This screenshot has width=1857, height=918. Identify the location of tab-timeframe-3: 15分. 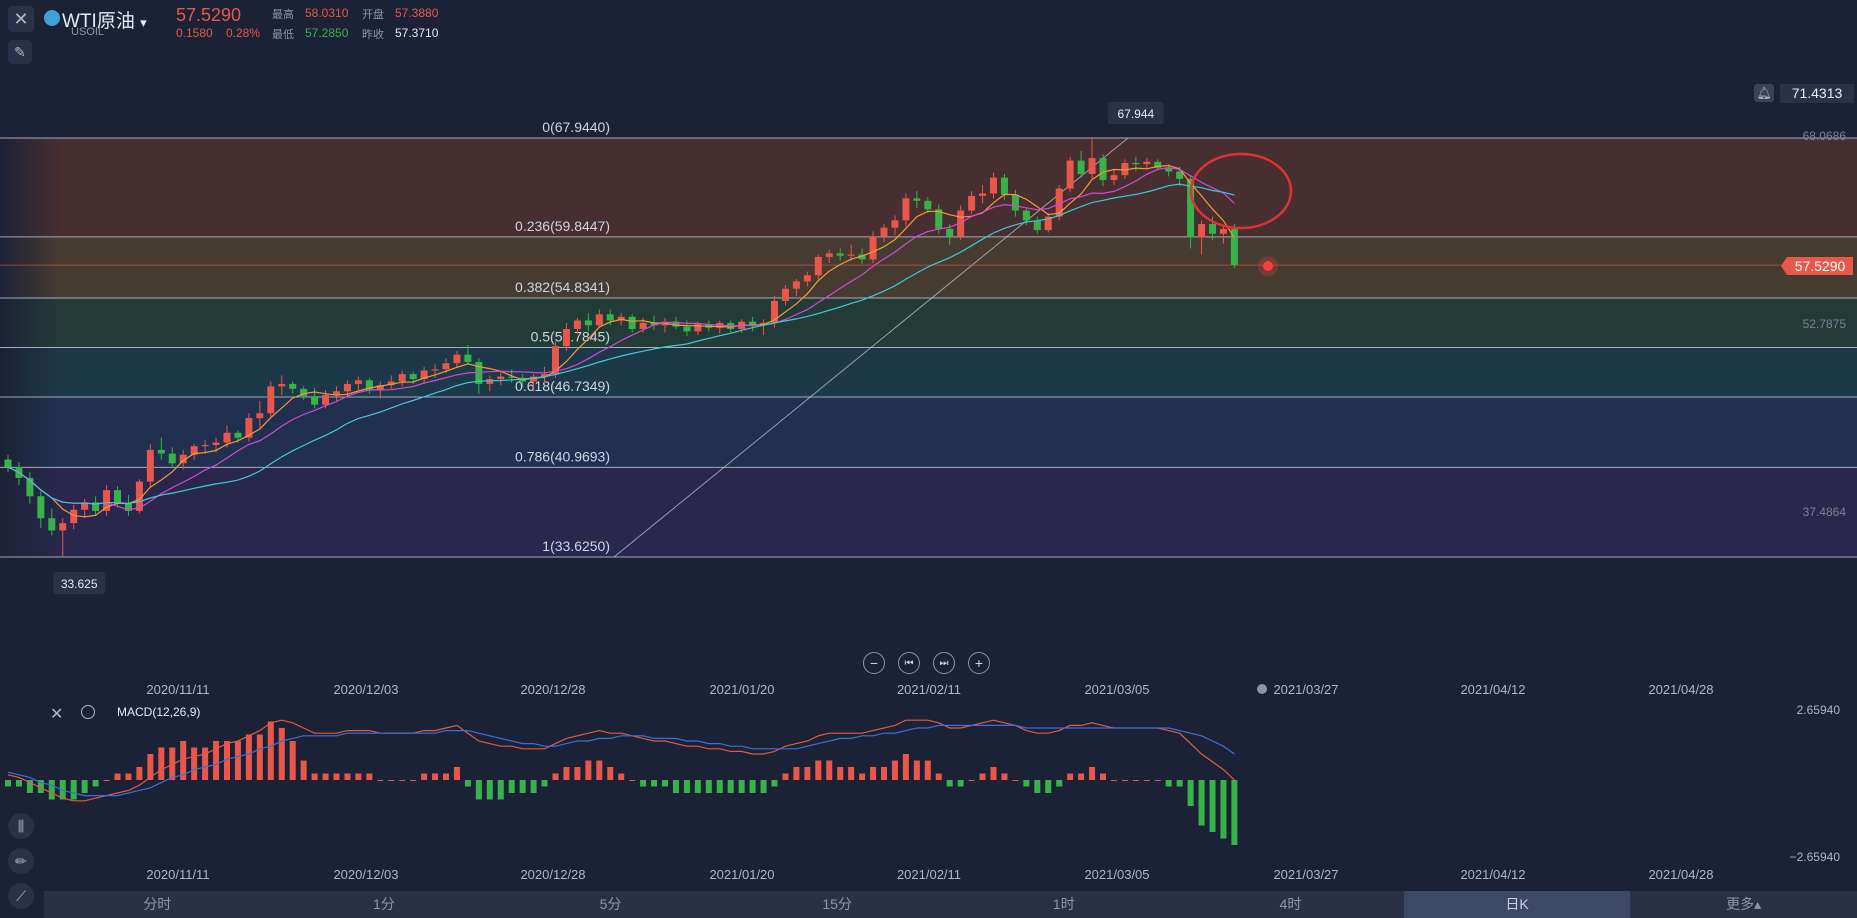
(837, 904).